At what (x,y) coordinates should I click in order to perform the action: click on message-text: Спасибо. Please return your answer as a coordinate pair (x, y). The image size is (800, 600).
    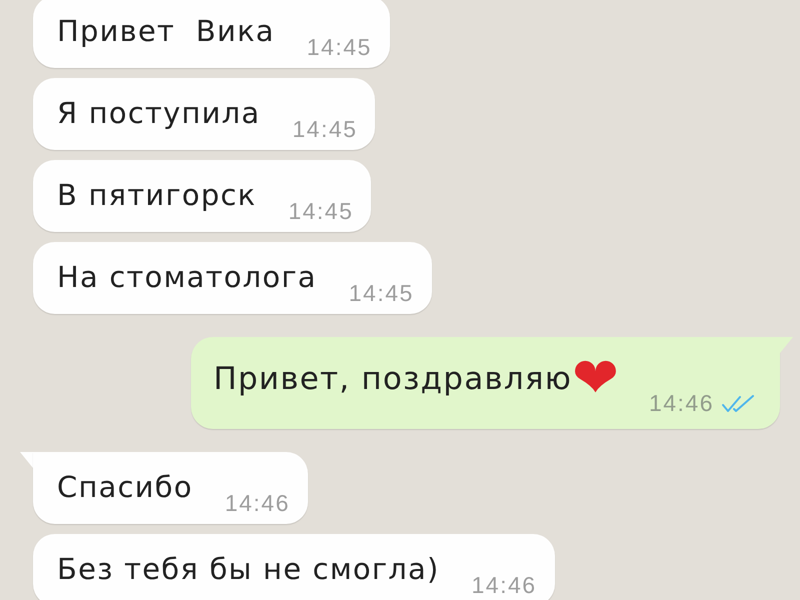
    Looking at the image, I should click on (125, 487).